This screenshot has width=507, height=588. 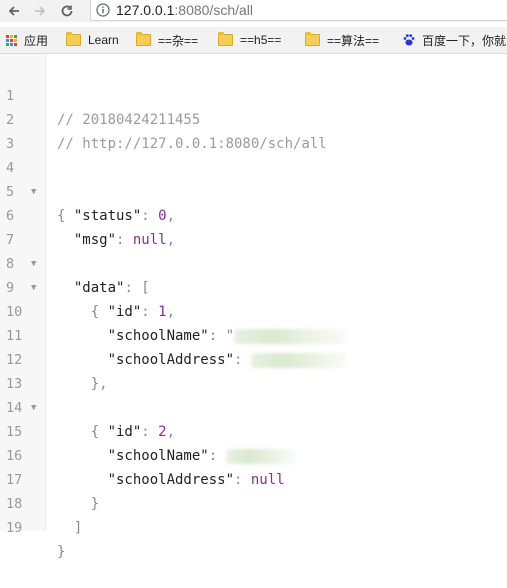 I want to click on bookmark-label: ==算法==, so click(x=353, y=40).